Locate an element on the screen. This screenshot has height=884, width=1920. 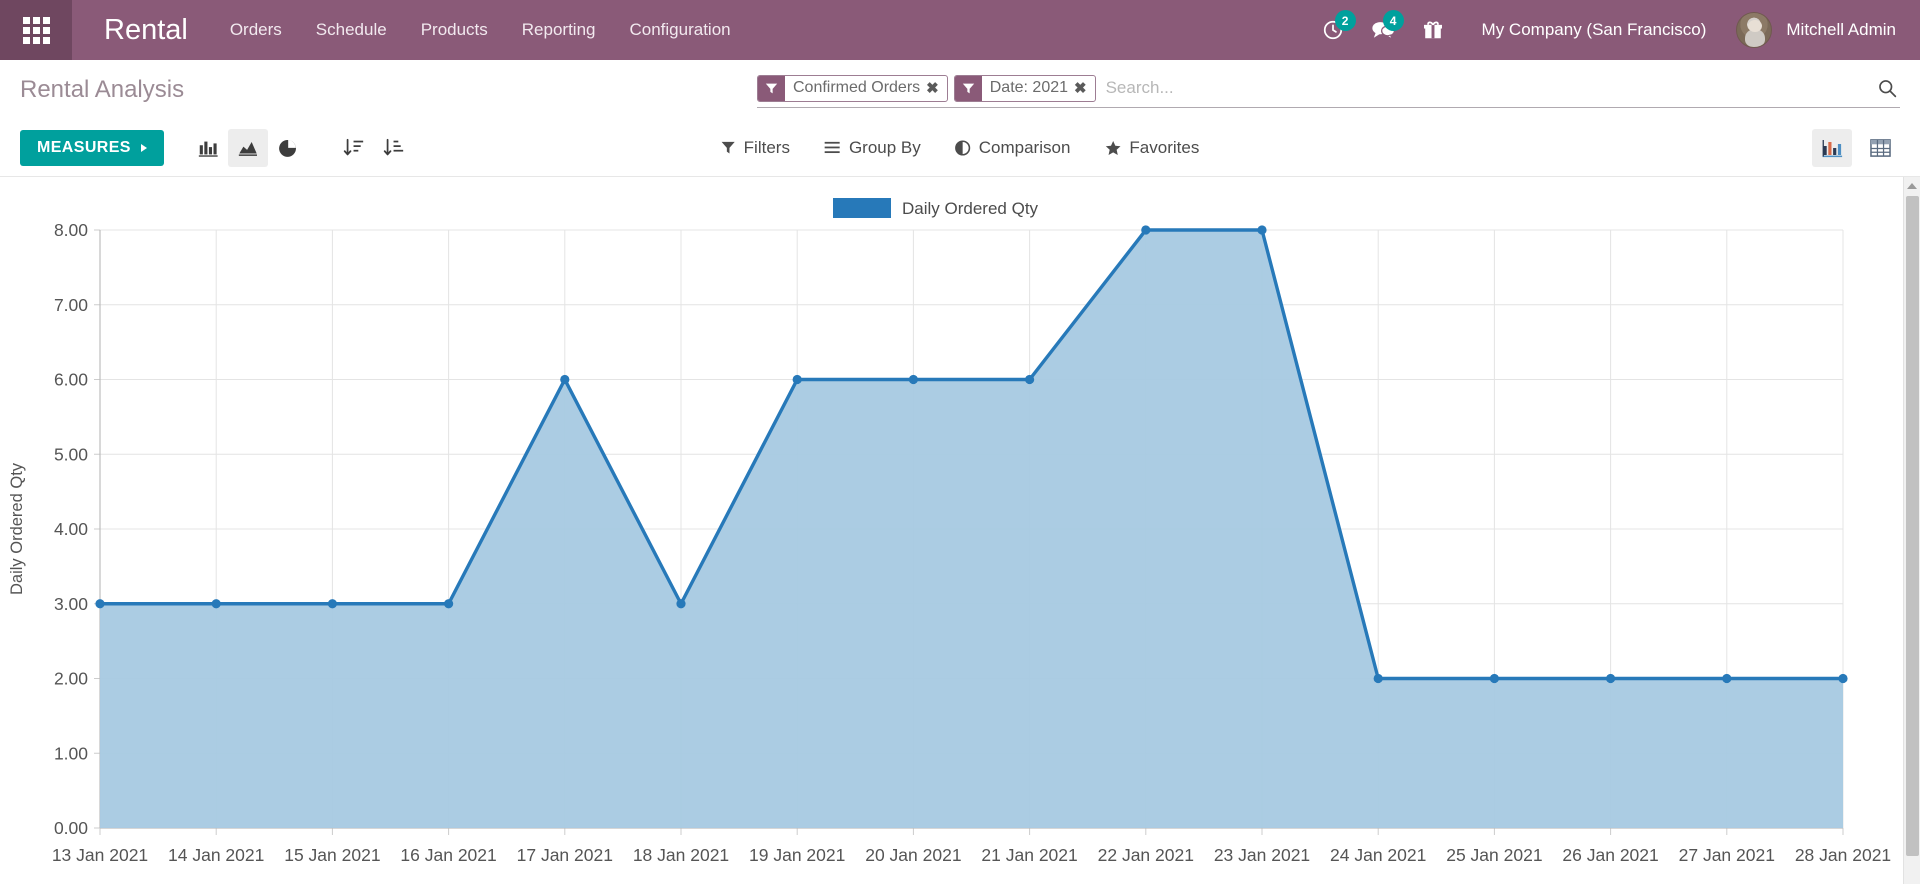
x-tick-label: 16 Jan 2021 is located at coordinates (448, 855).